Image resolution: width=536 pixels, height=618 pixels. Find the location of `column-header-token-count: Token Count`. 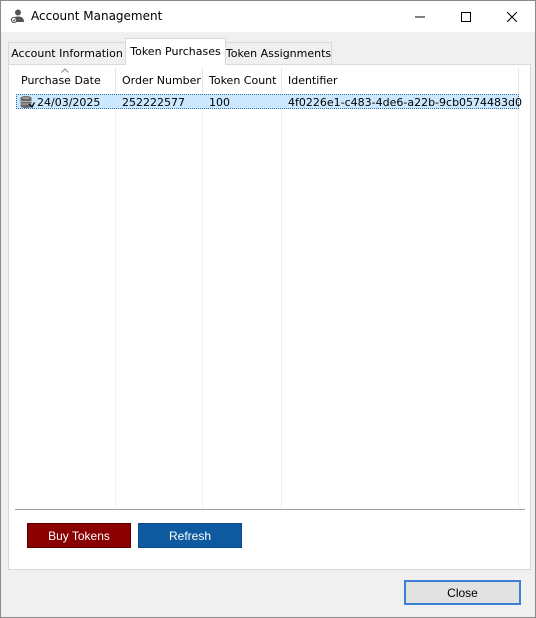

column-header-token-count: Token Count is located at coordinates (242, 80).